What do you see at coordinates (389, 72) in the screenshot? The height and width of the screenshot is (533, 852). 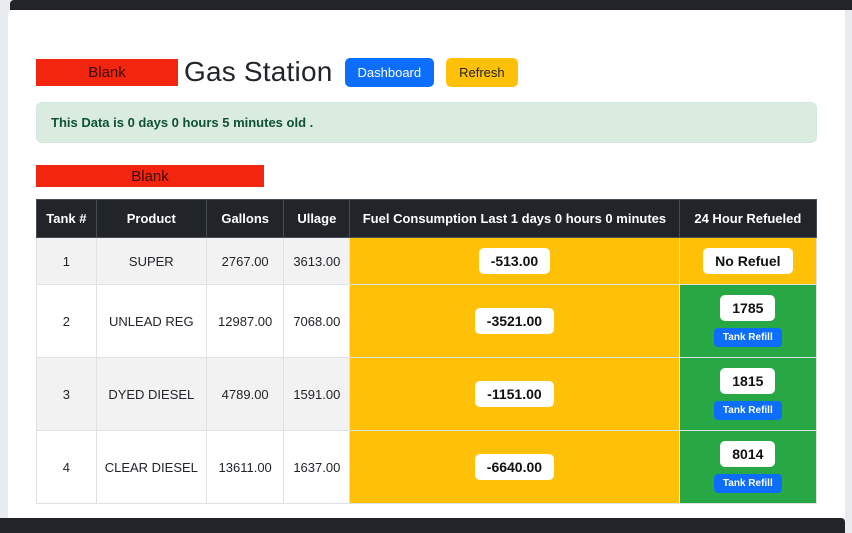 I see `dashboard-button: Dashboard` at bounding box center [389, 72].